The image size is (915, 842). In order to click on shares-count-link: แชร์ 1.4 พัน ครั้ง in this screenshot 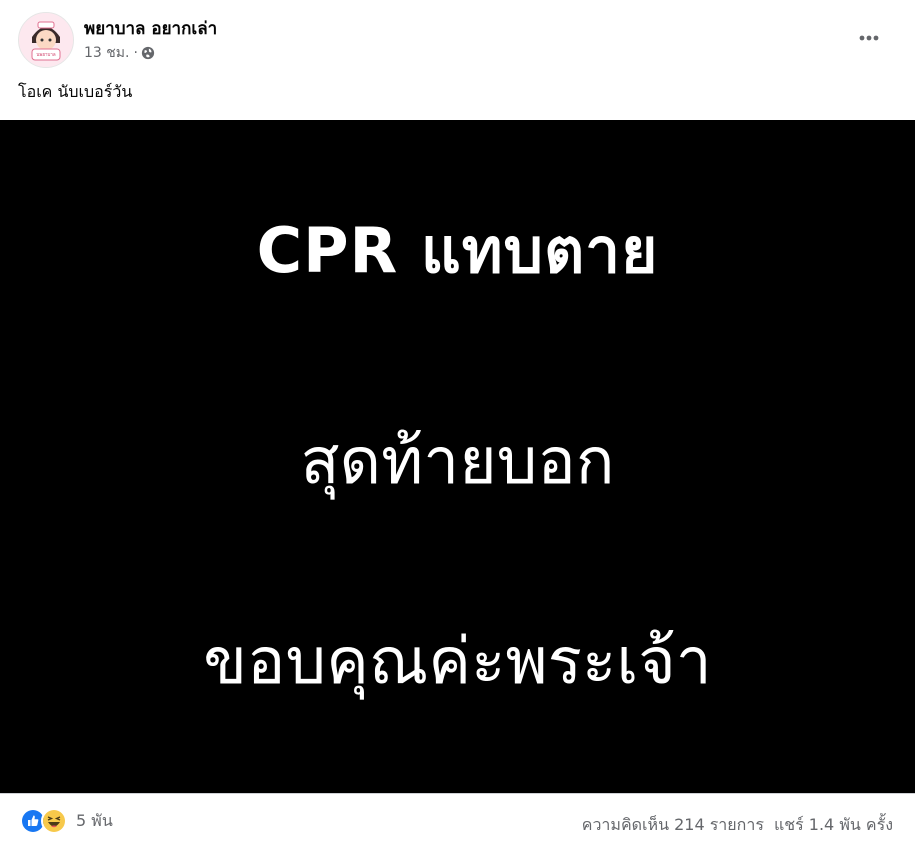, I will do `click(833, 825)`.